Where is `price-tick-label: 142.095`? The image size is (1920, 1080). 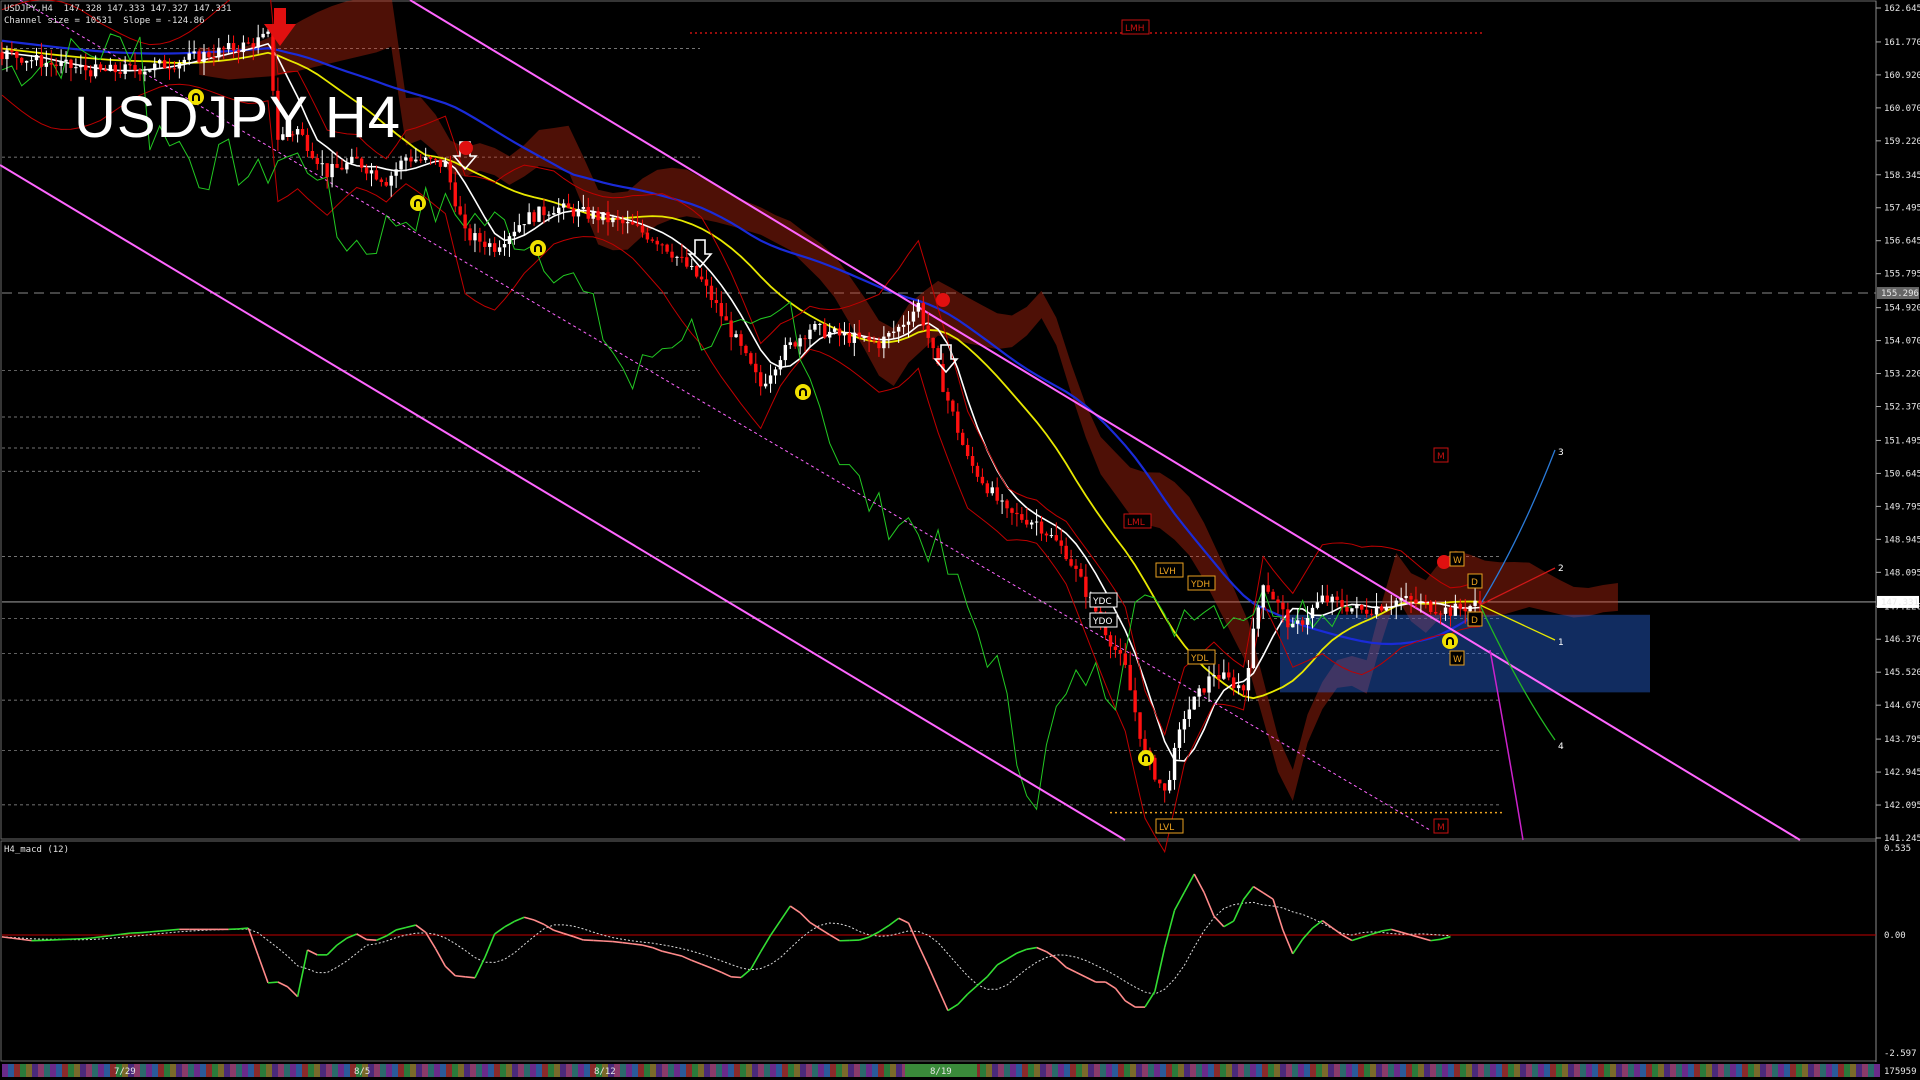 price-tick-label: 142.095 is located at coordinates (1902, 806).